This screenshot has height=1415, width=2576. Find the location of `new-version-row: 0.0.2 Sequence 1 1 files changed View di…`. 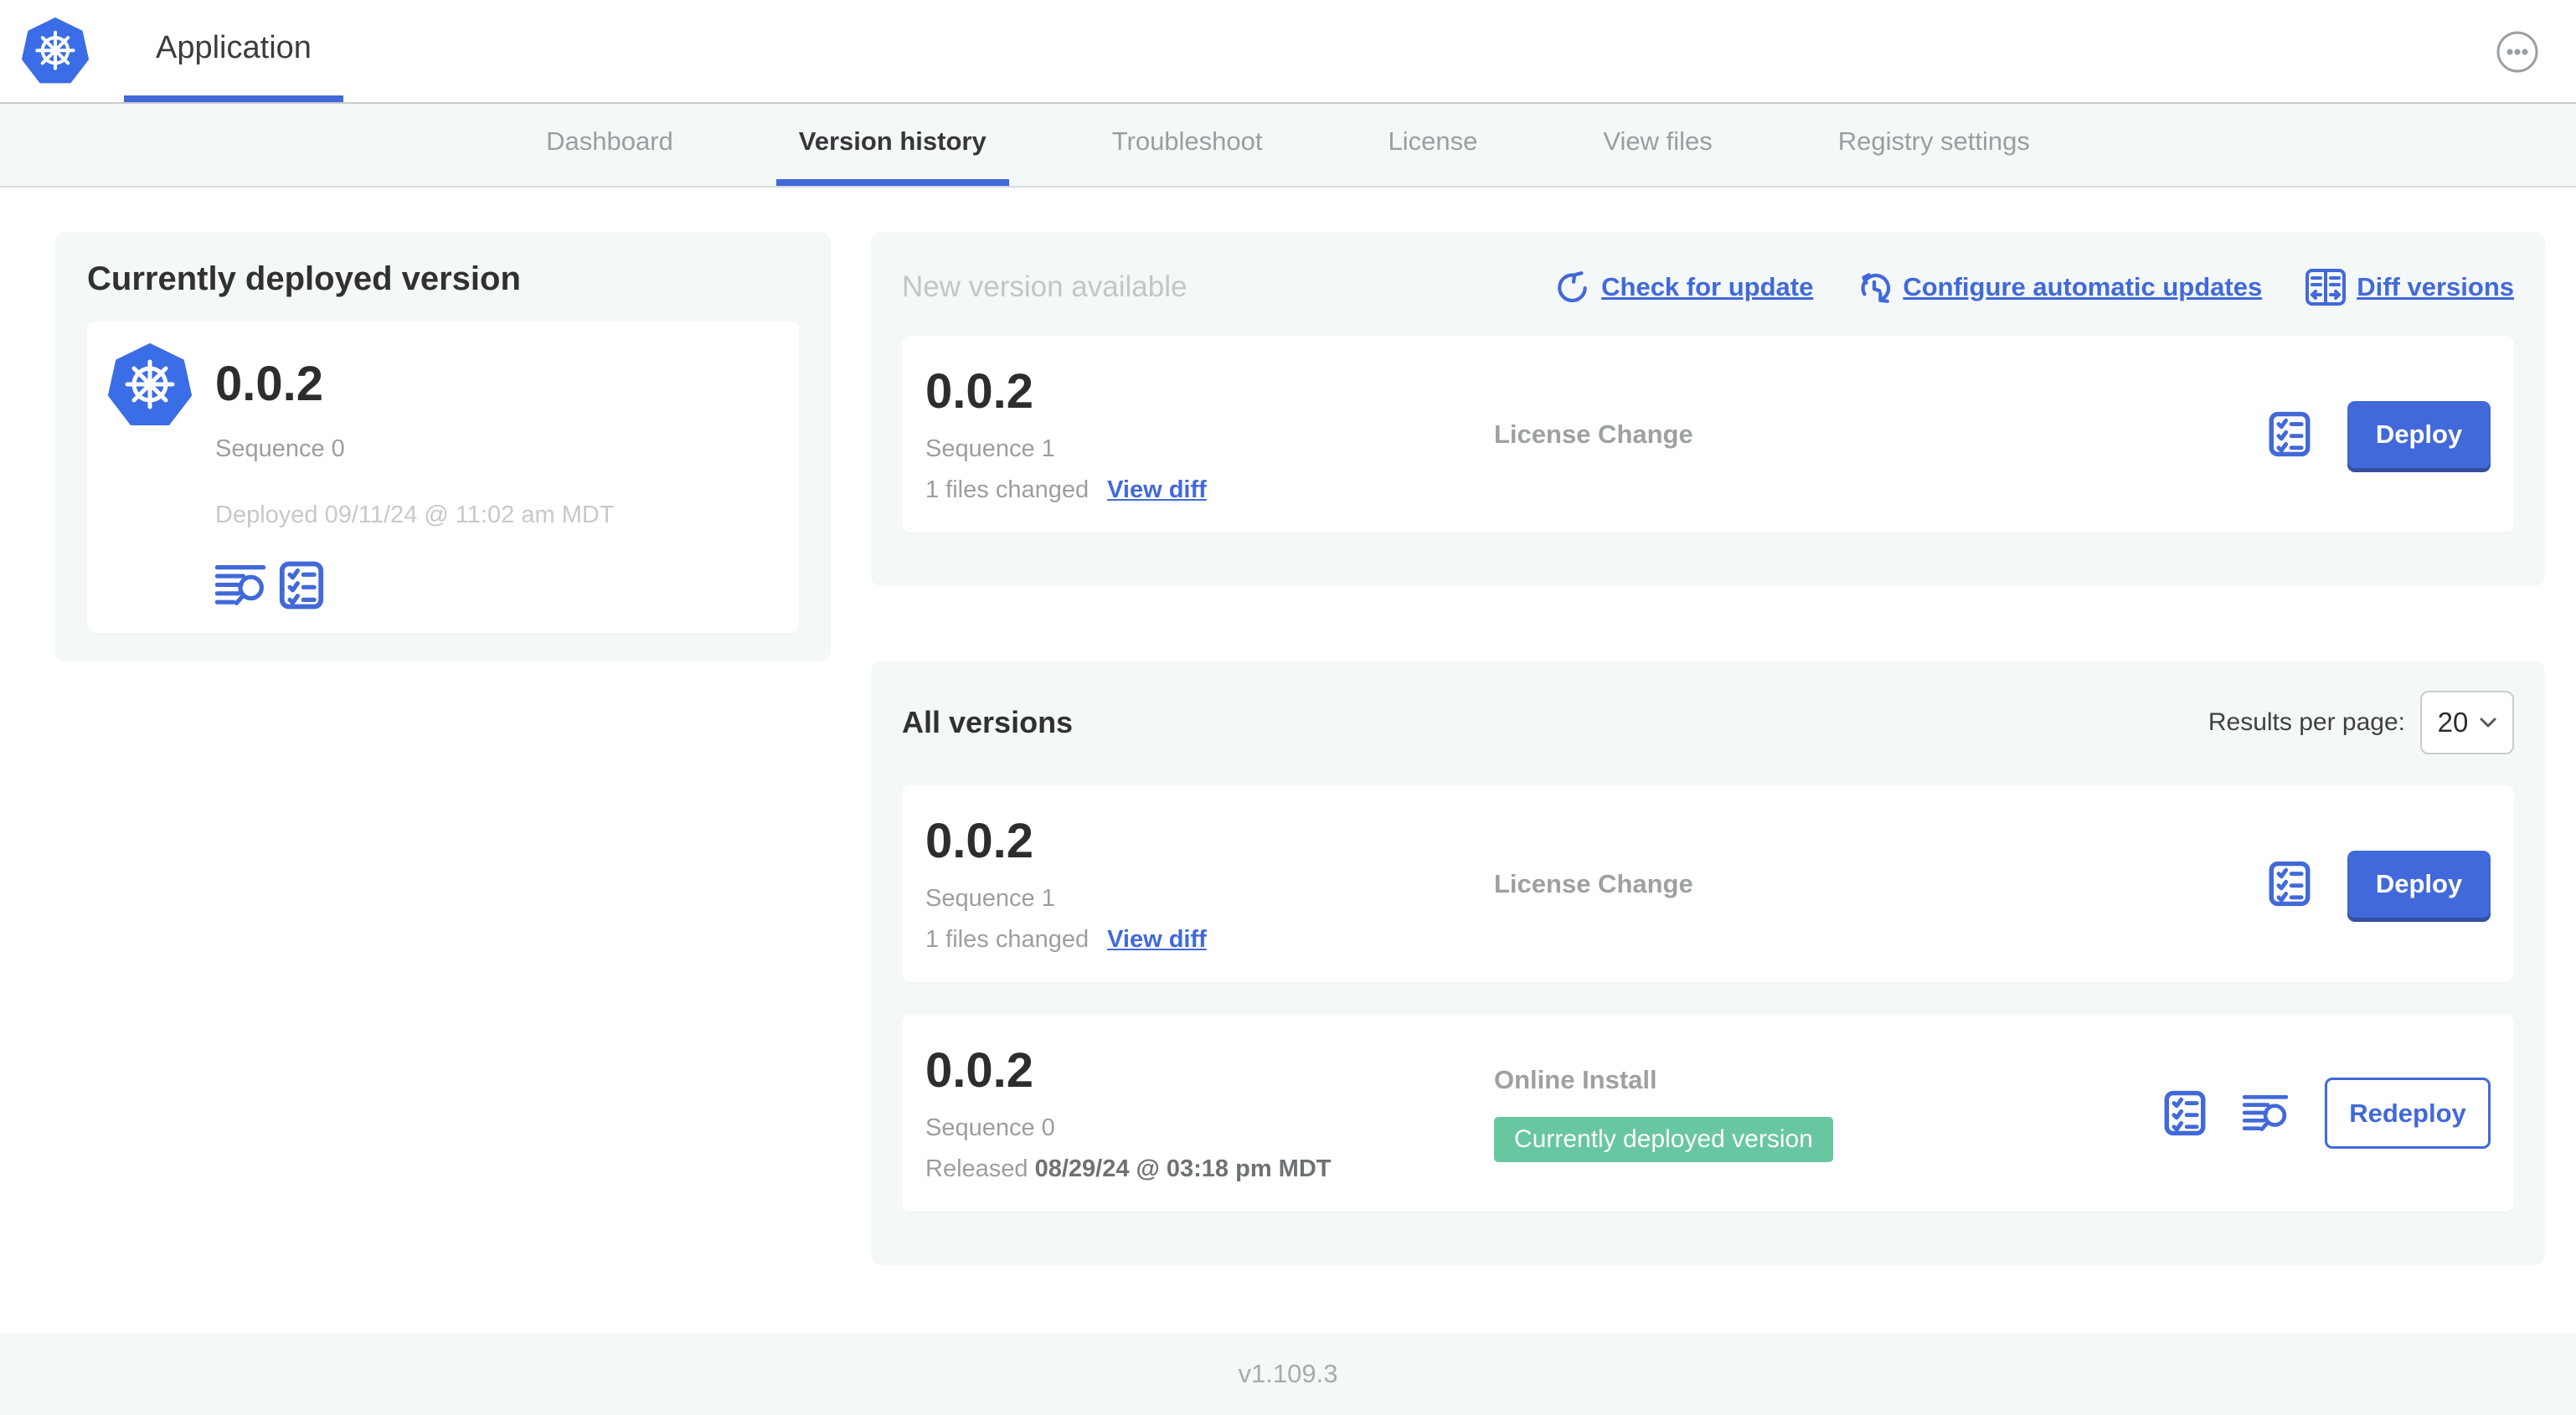

new-version-row: 0.0.2 Sequence 1 1 files changed View di… is located at coordinates (1708, 434).